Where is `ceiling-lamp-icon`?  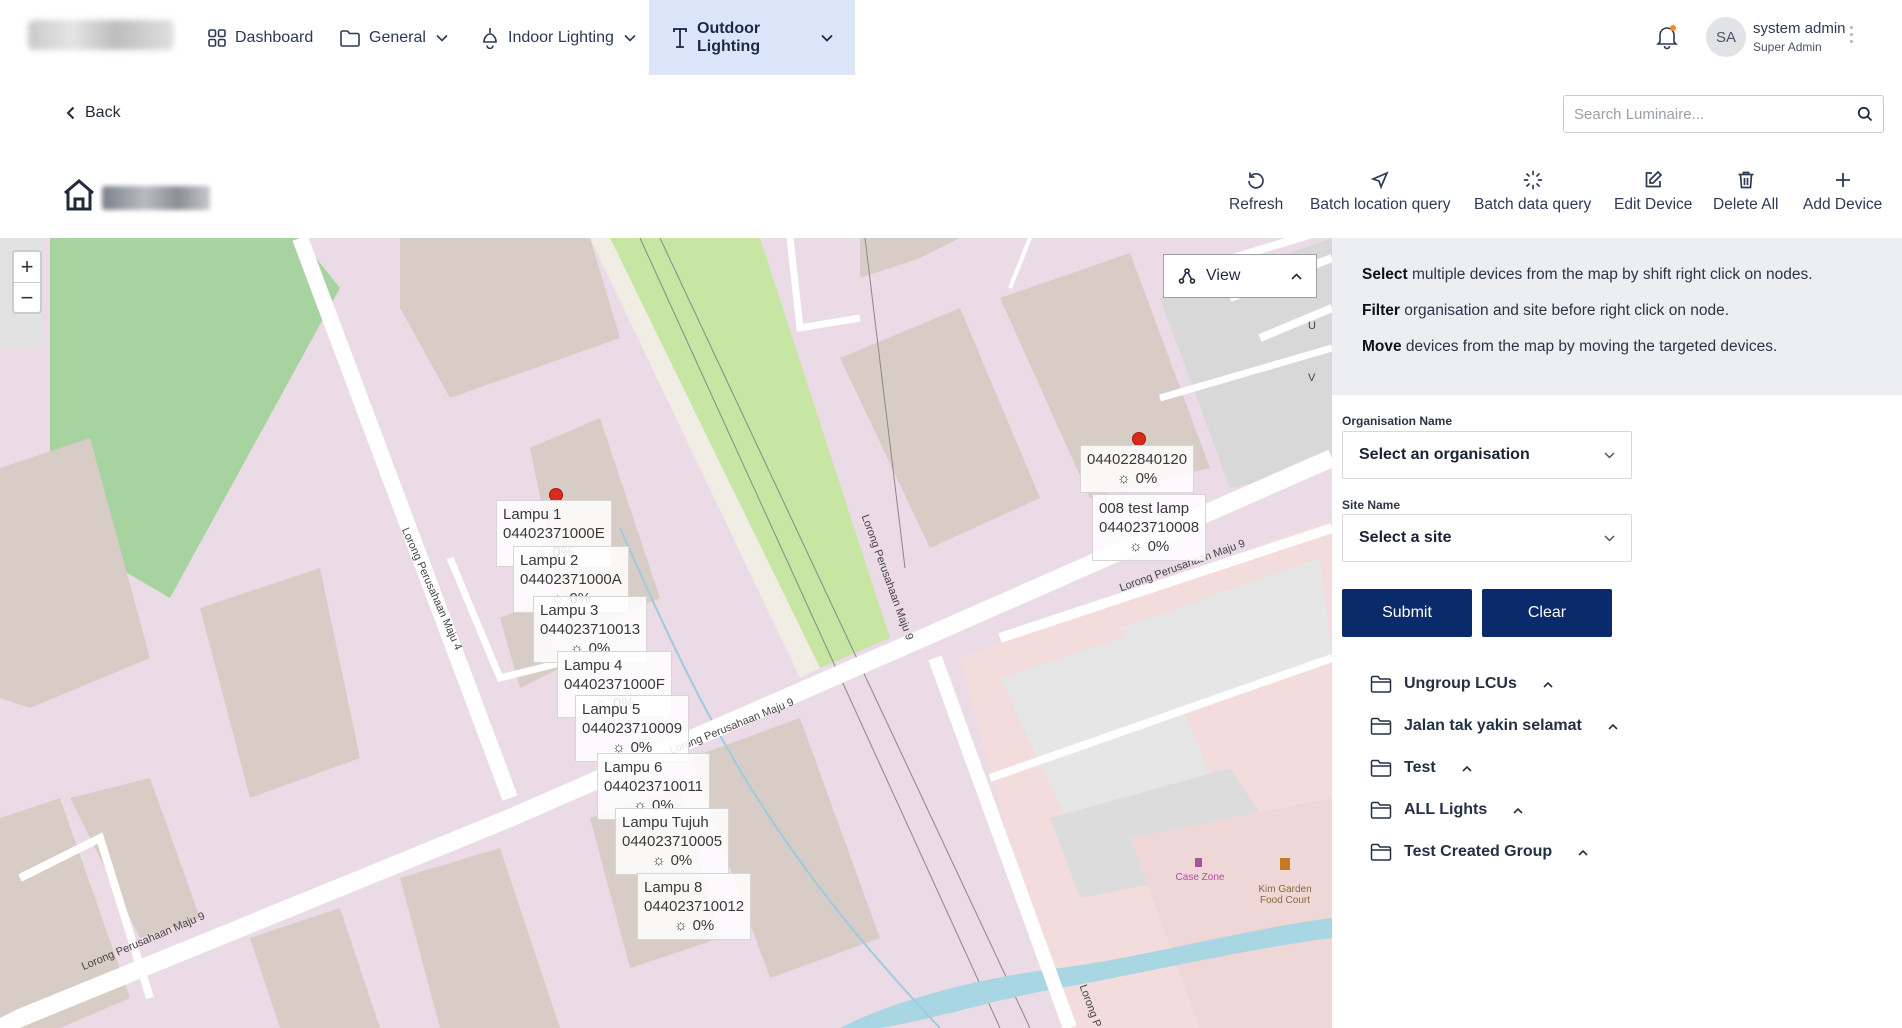 ceiling-lamp-icon is located at coordinates (490, 38).